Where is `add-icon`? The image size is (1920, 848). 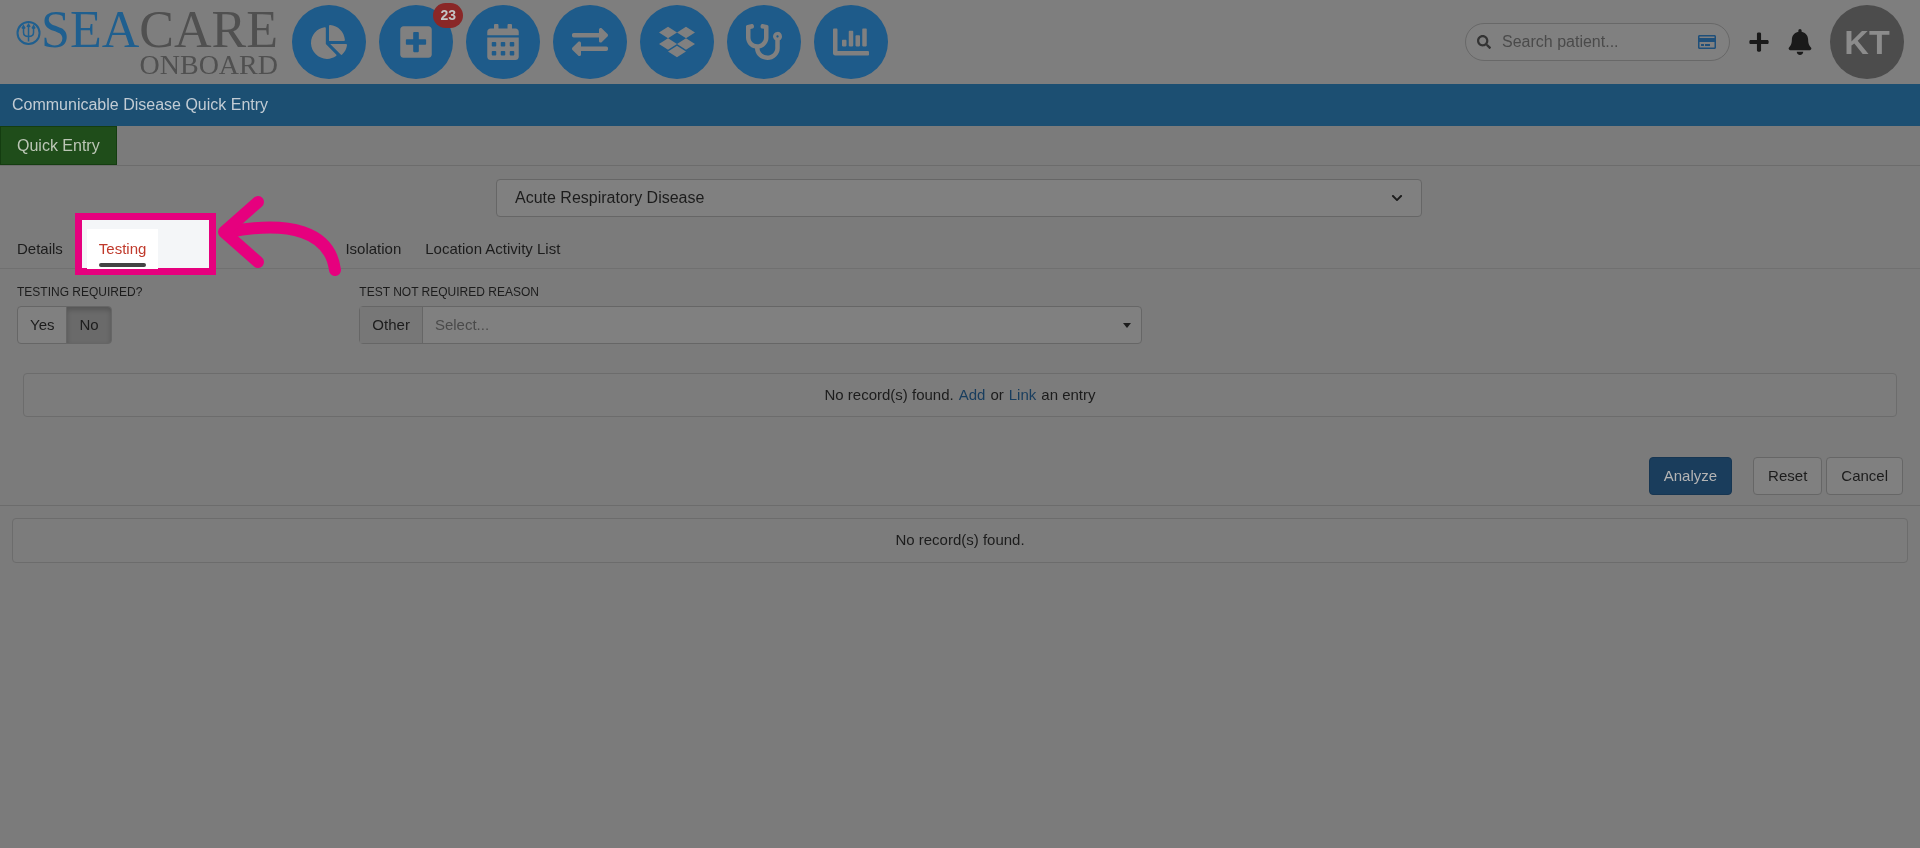
add-icon is located at coordinates (1759, 42).